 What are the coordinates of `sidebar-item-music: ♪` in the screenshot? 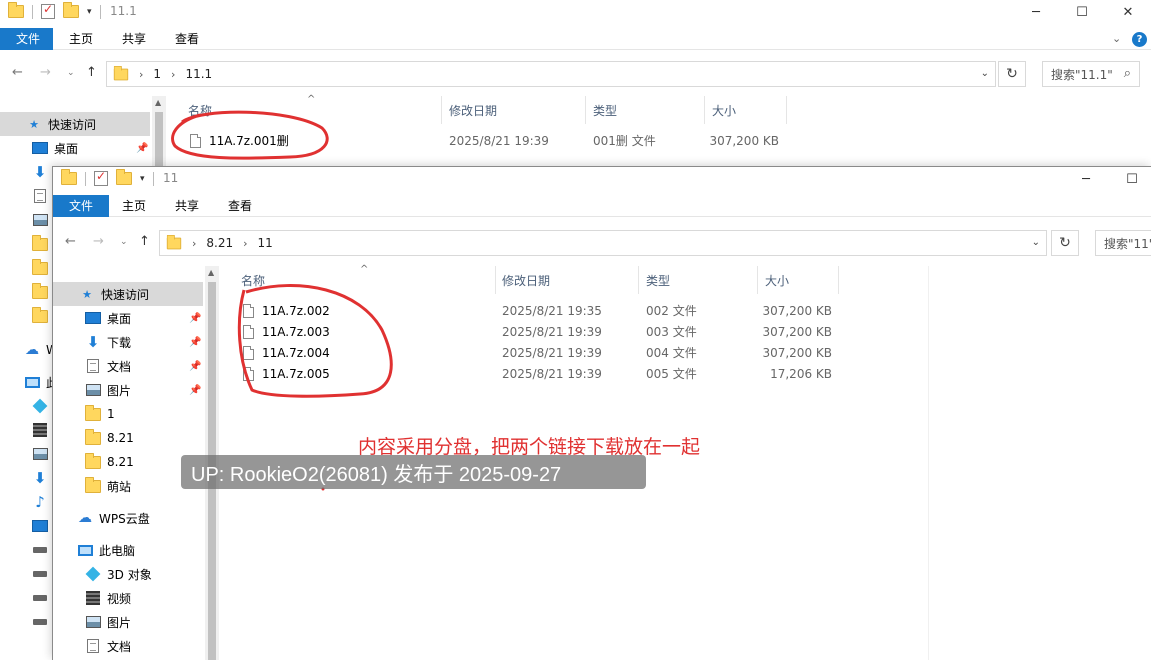 It's located at (27, 502).